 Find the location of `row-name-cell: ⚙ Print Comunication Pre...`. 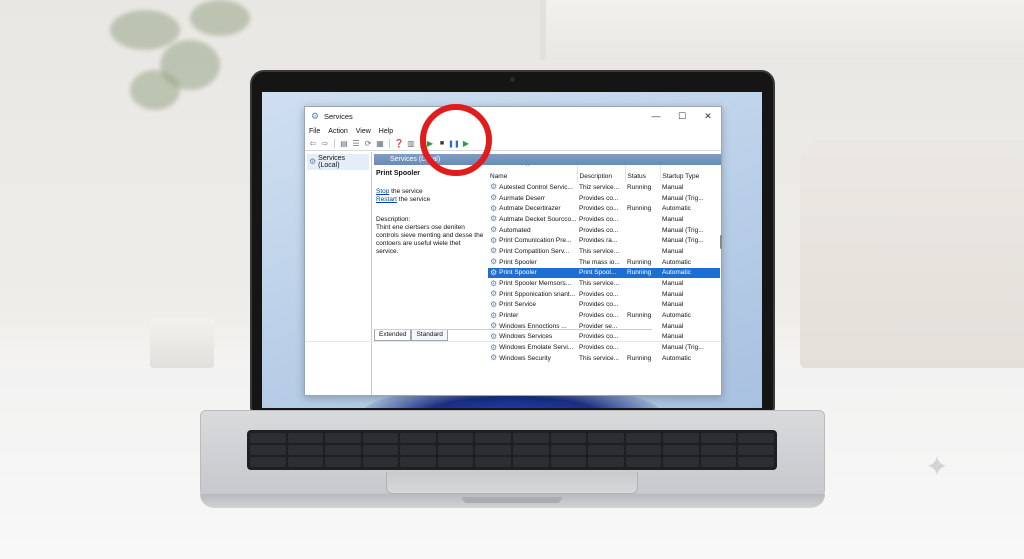

row-name-cell: ⚙ Print Comunication Pre... is located at coordinates (532, 240).